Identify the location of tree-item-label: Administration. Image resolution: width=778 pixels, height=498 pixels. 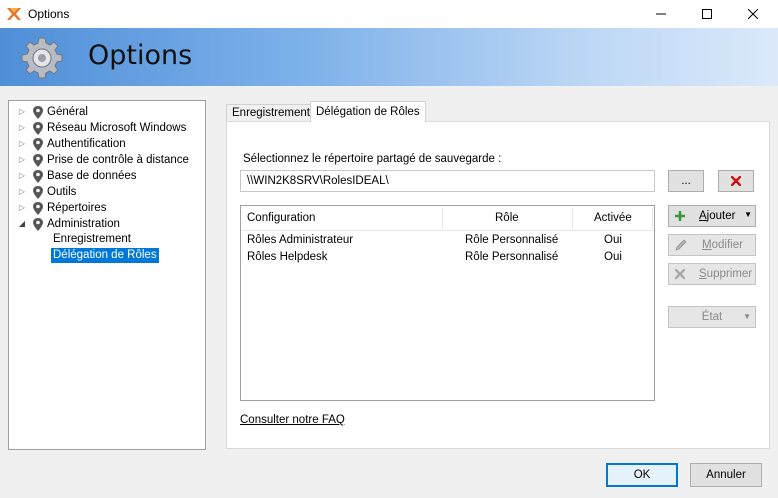
(83, 224).